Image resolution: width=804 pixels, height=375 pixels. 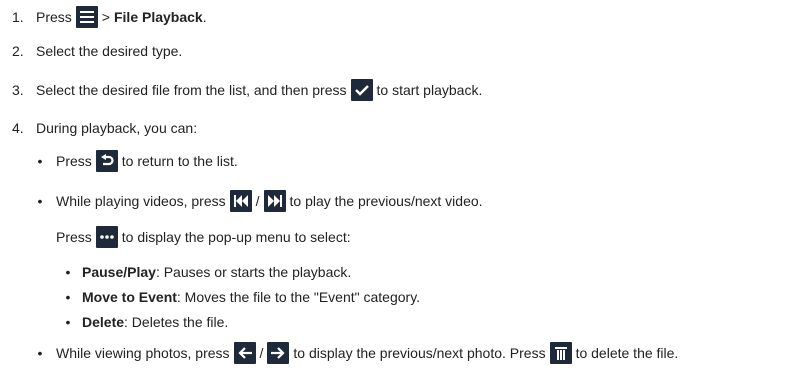 I want to click on step-4: 4. During playback, you can:, so click(x=98, y=128).